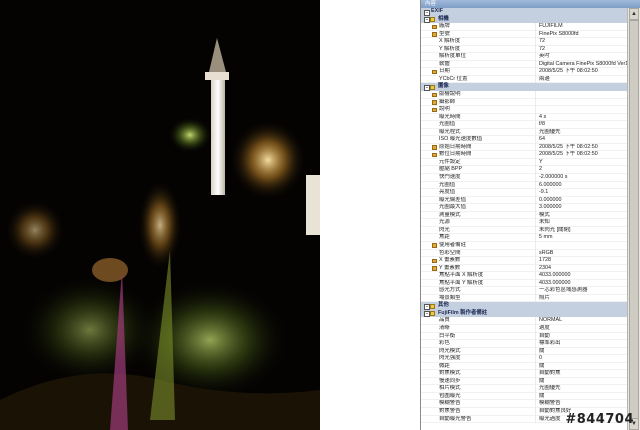  What do you see at coordinates (487, 245) in the screenshot?
I see `property-label: 使用者備註` at bounding box center [487, 245].